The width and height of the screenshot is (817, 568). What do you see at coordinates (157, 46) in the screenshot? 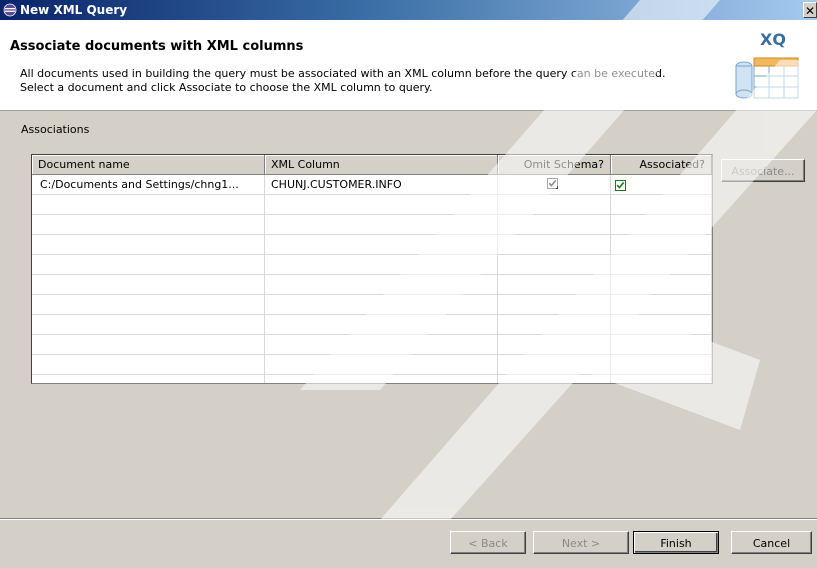
I see `page-title: Associate documents with XML columns` at bounding box center [157, 46].